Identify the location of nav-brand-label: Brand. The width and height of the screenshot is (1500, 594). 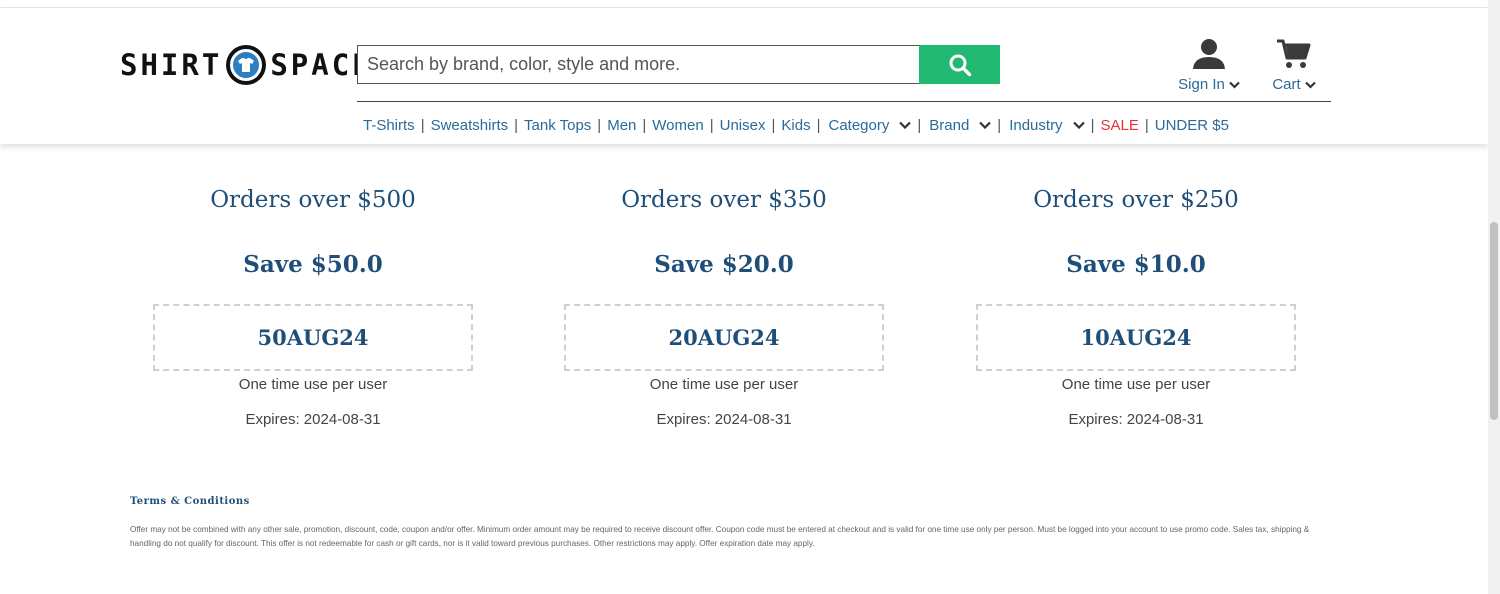
(949, 125).